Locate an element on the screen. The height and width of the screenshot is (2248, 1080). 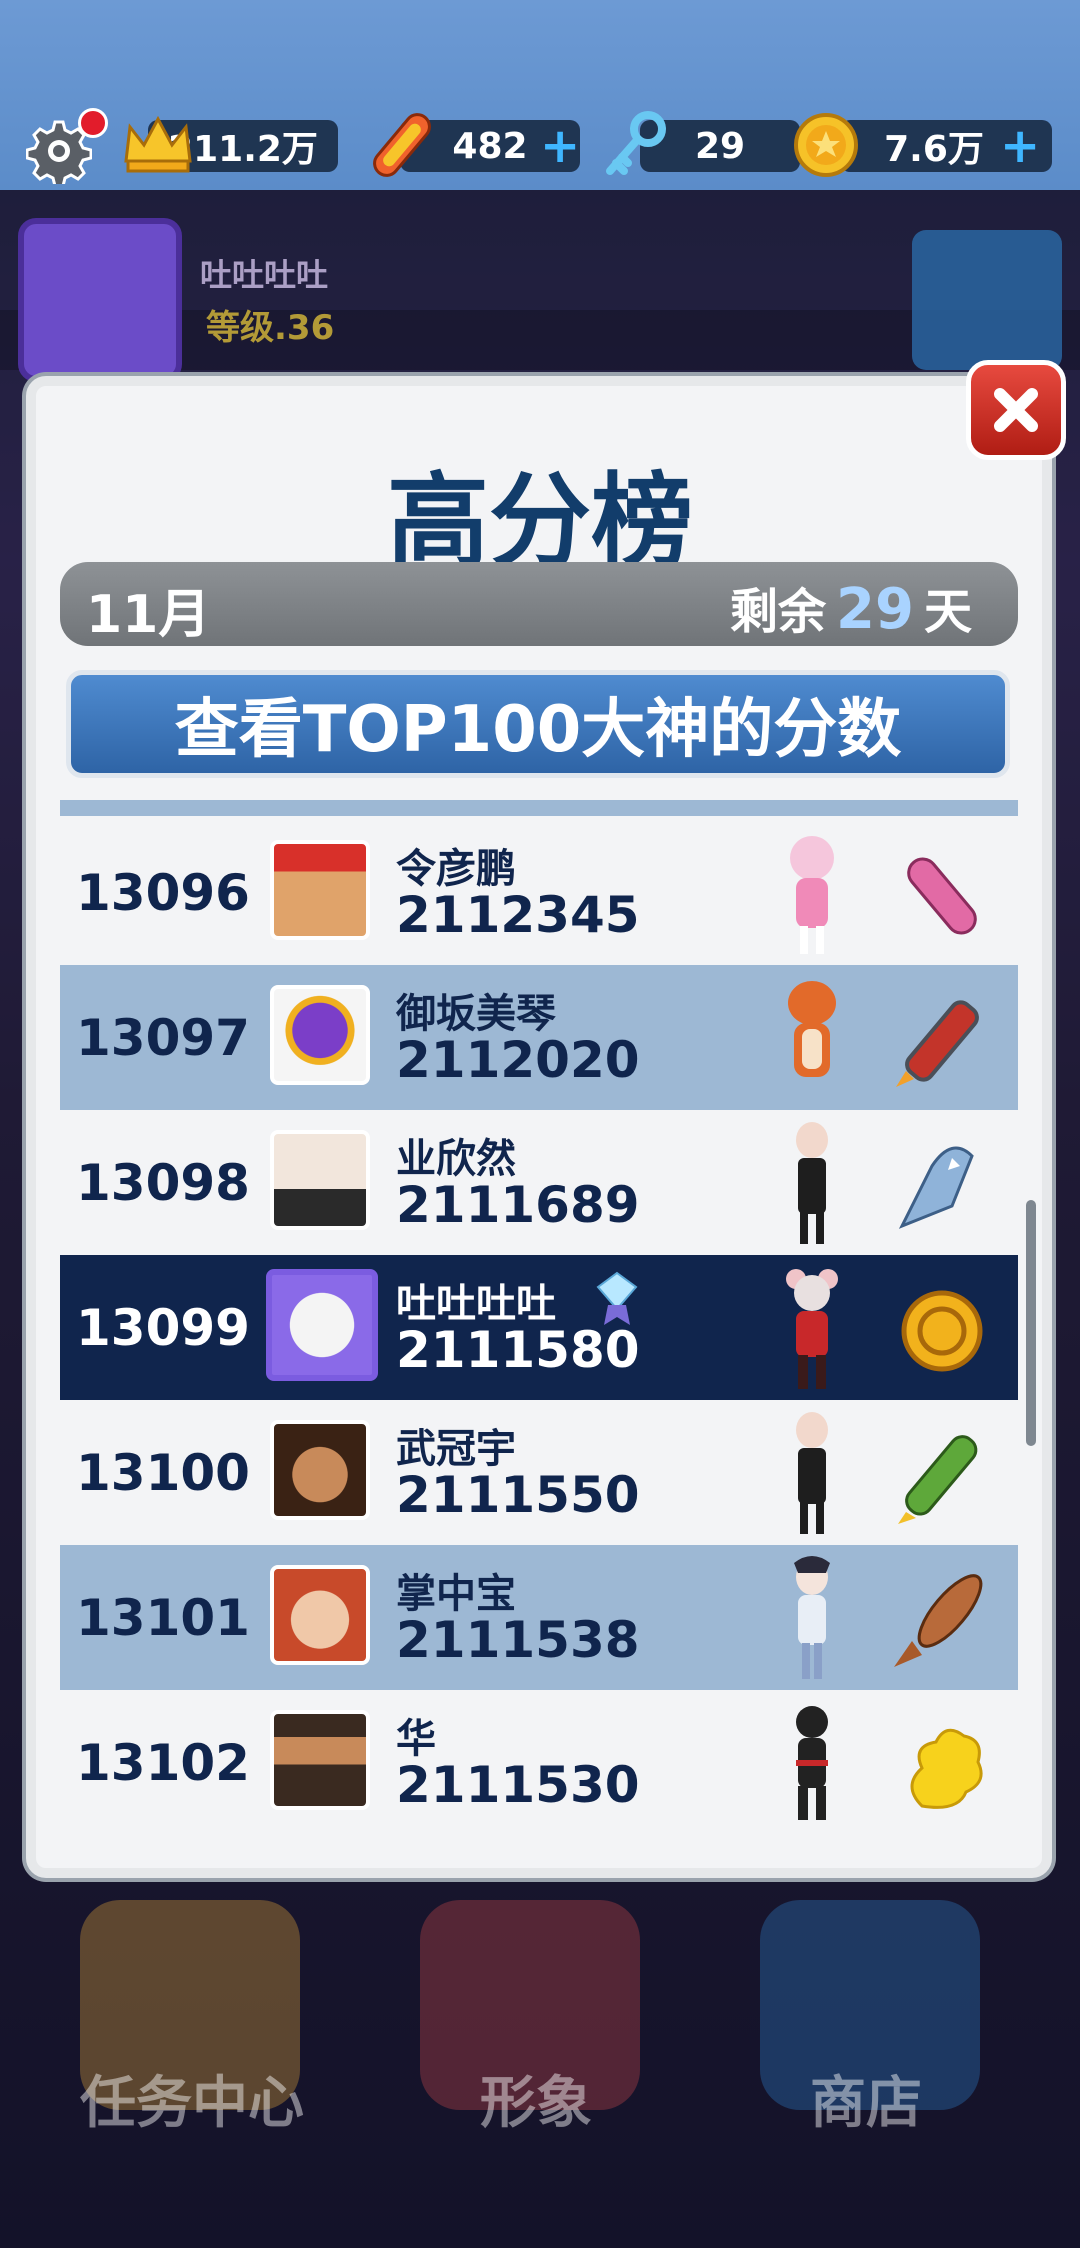
player-score: 2111538 is located at coordinates (518, 1640).